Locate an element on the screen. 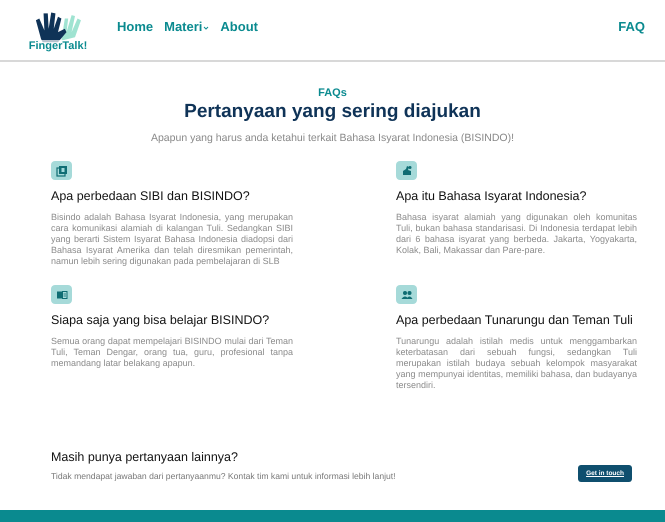 This screenshot has height=522, width=665. people-icon is located at coordinates (406, 294).